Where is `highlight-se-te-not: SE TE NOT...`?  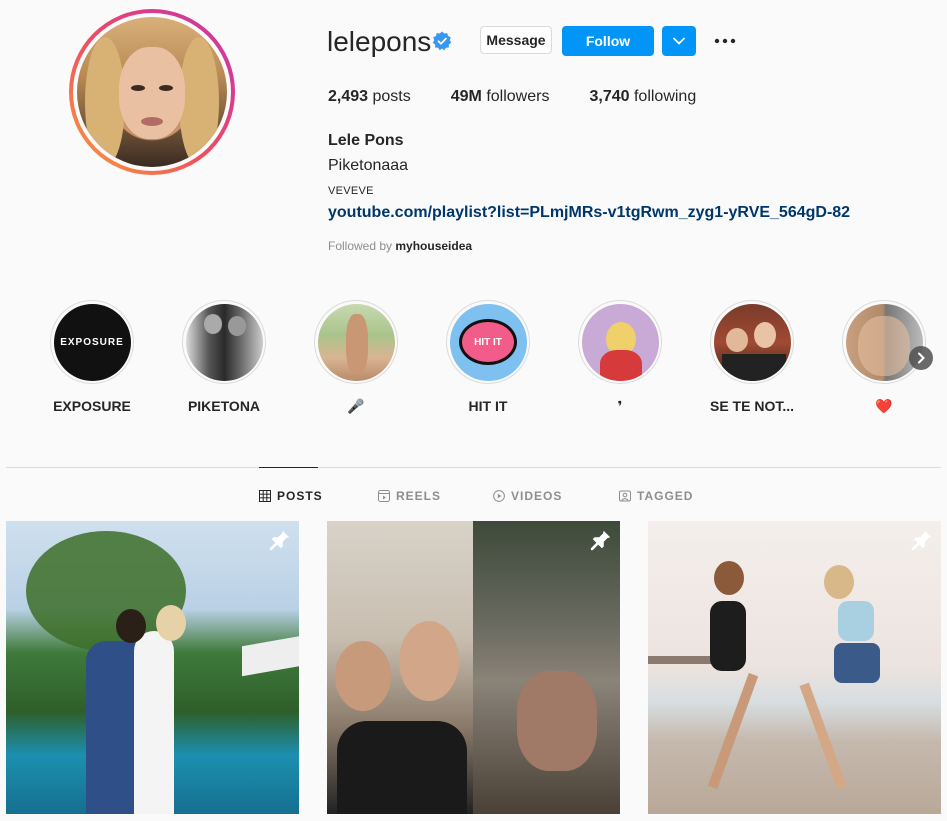
highlight-se-te-not: SE TE NOT... is located at coordinates (752, 357).